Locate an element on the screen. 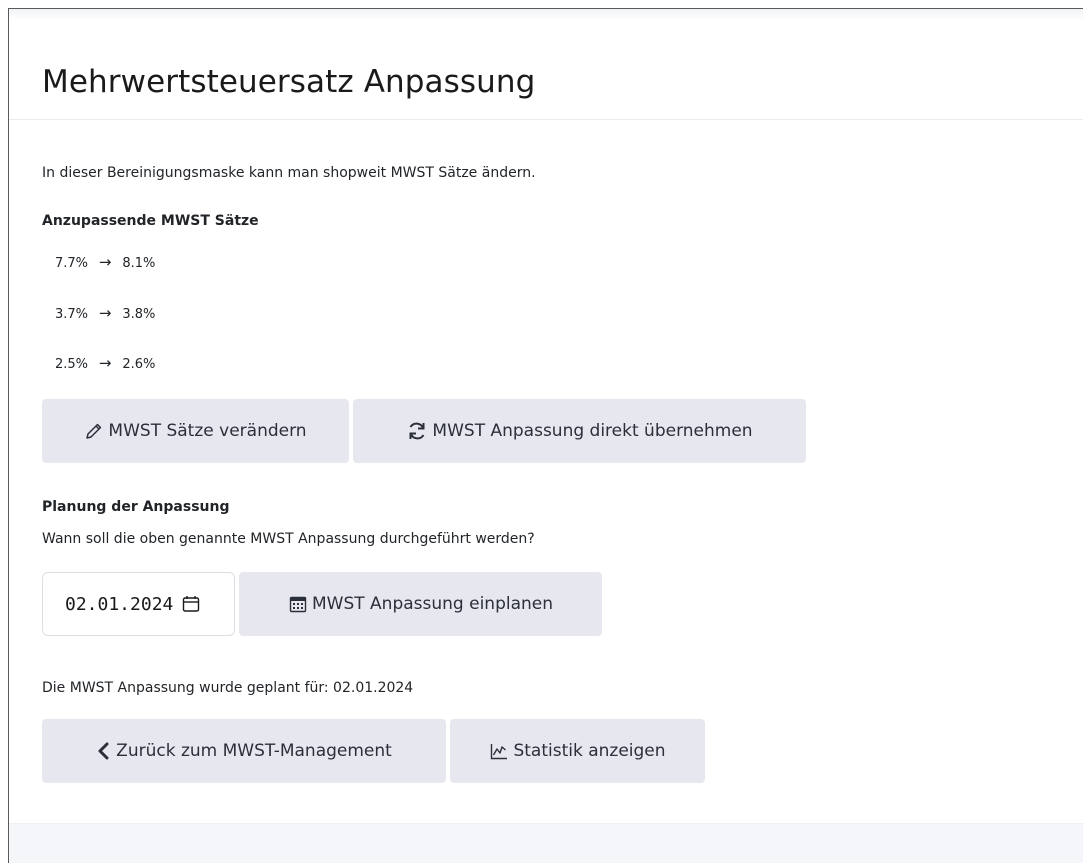 The height and width of the screenshot is (863, 1083). apply-rates-button: MWST Anpassung direkt übernehmen is located at coordinates (579, 431).